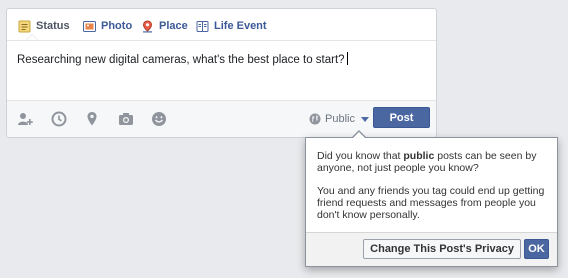 Image resolution: width=568 pixels, height=278 pixels. I want to click on tag-friends-icon, so click(25, 119).